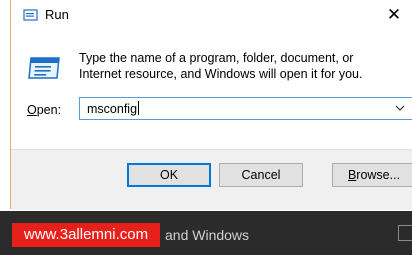 The image size is (412, 255). What do you see at coordinates (139, 108) in the screenshot?
I see `text-caret` at bounding box center [139, 108].